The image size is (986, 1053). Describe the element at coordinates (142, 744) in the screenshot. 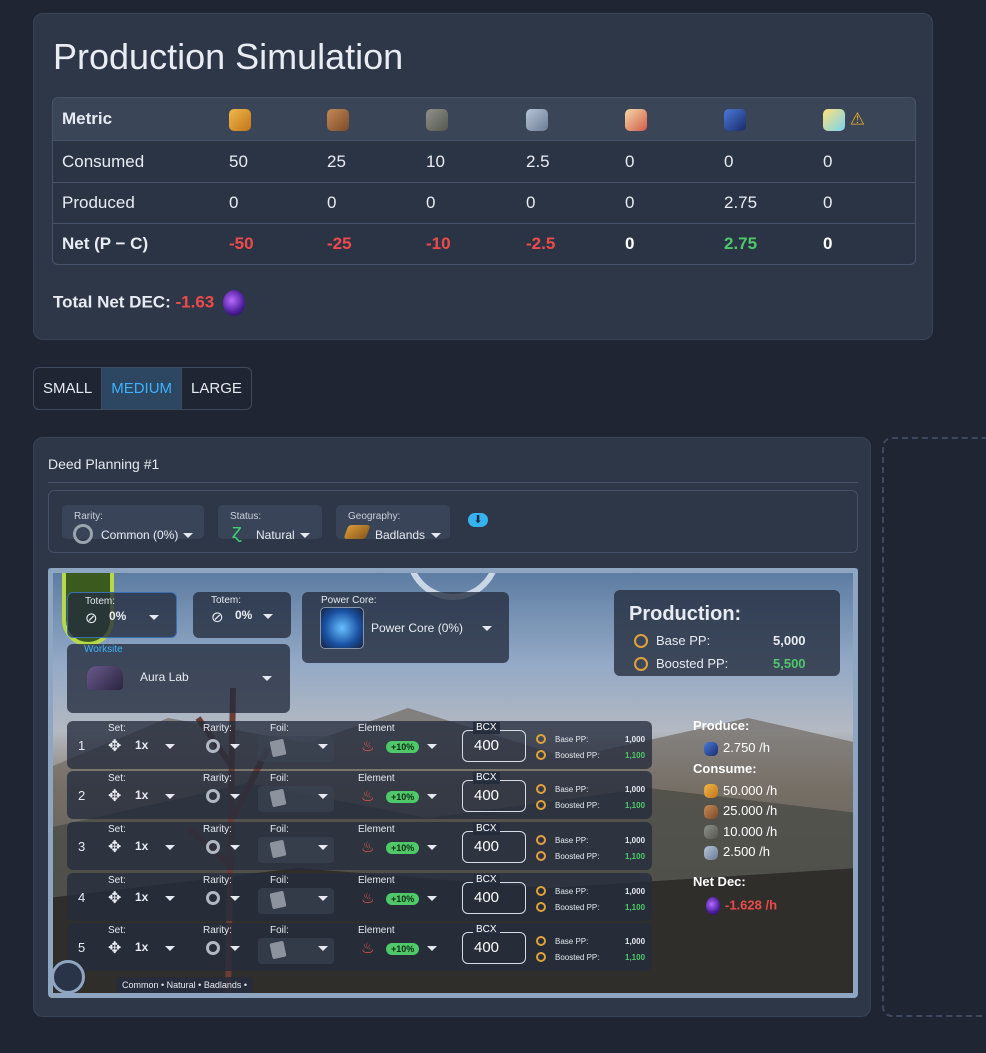

I see `set-value: 1x` at that location.